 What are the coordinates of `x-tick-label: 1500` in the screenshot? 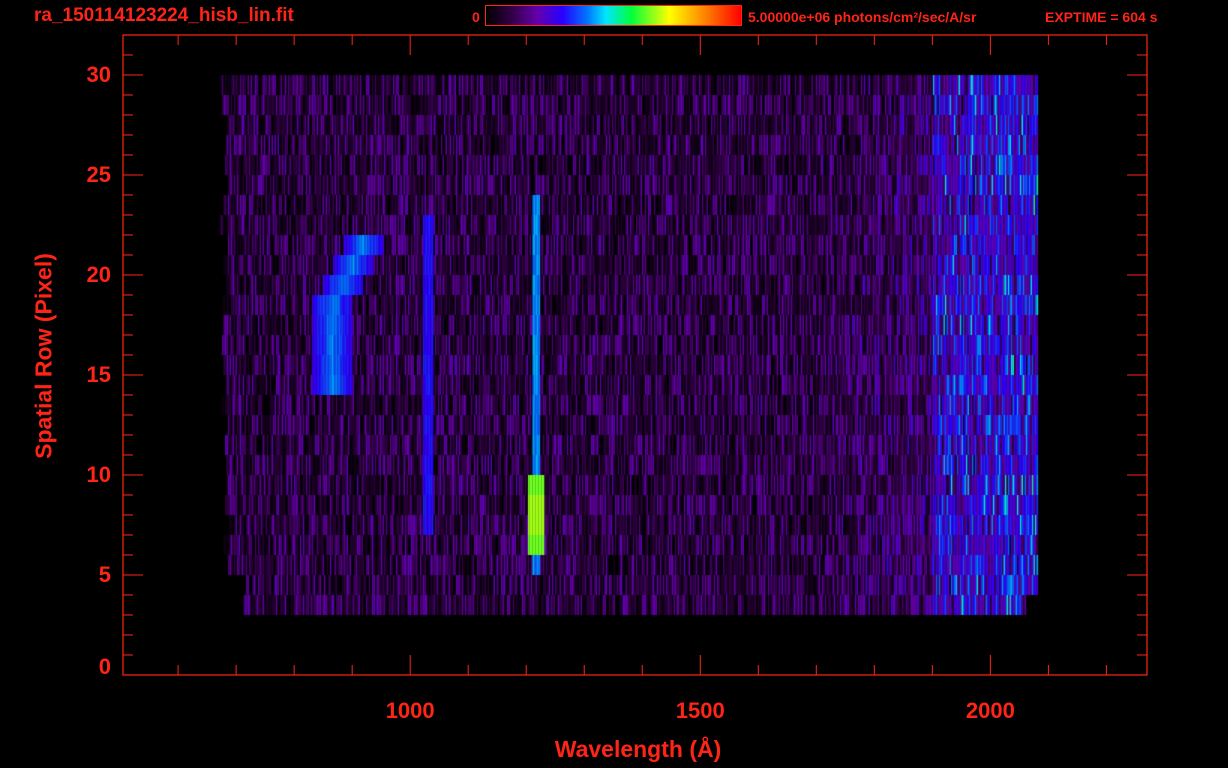 It's located at (700, 710).